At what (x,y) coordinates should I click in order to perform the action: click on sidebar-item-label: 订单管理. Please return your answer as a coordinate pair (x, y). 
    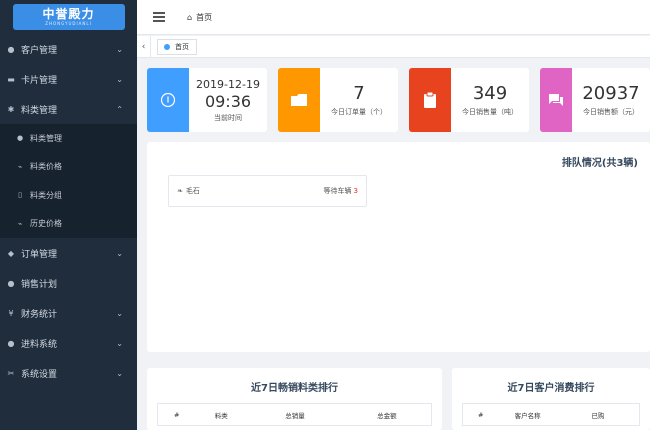
    Looking at the image, I should click on (39, 254).